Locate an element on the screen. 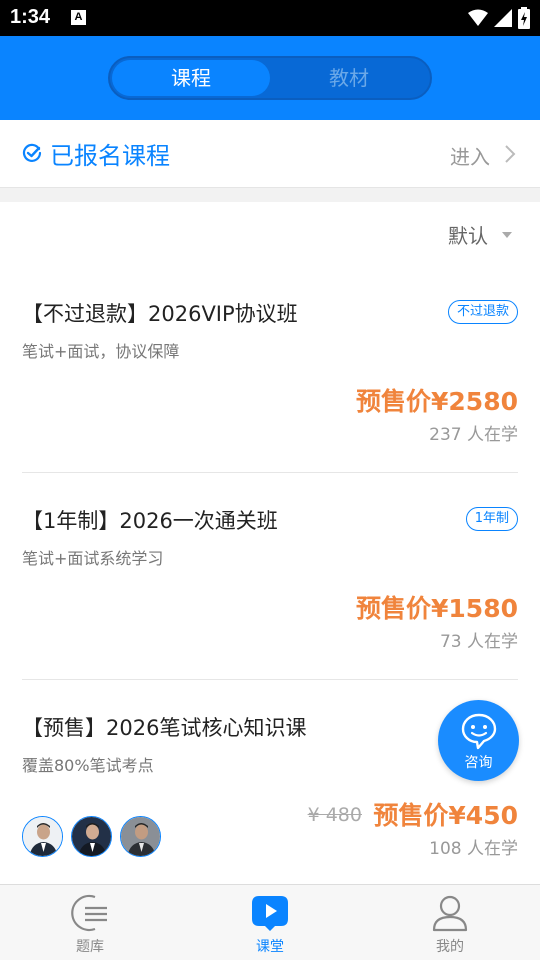  enrolled-courses-row: 已报名课程 进入 is located at coordinates (270, 154).